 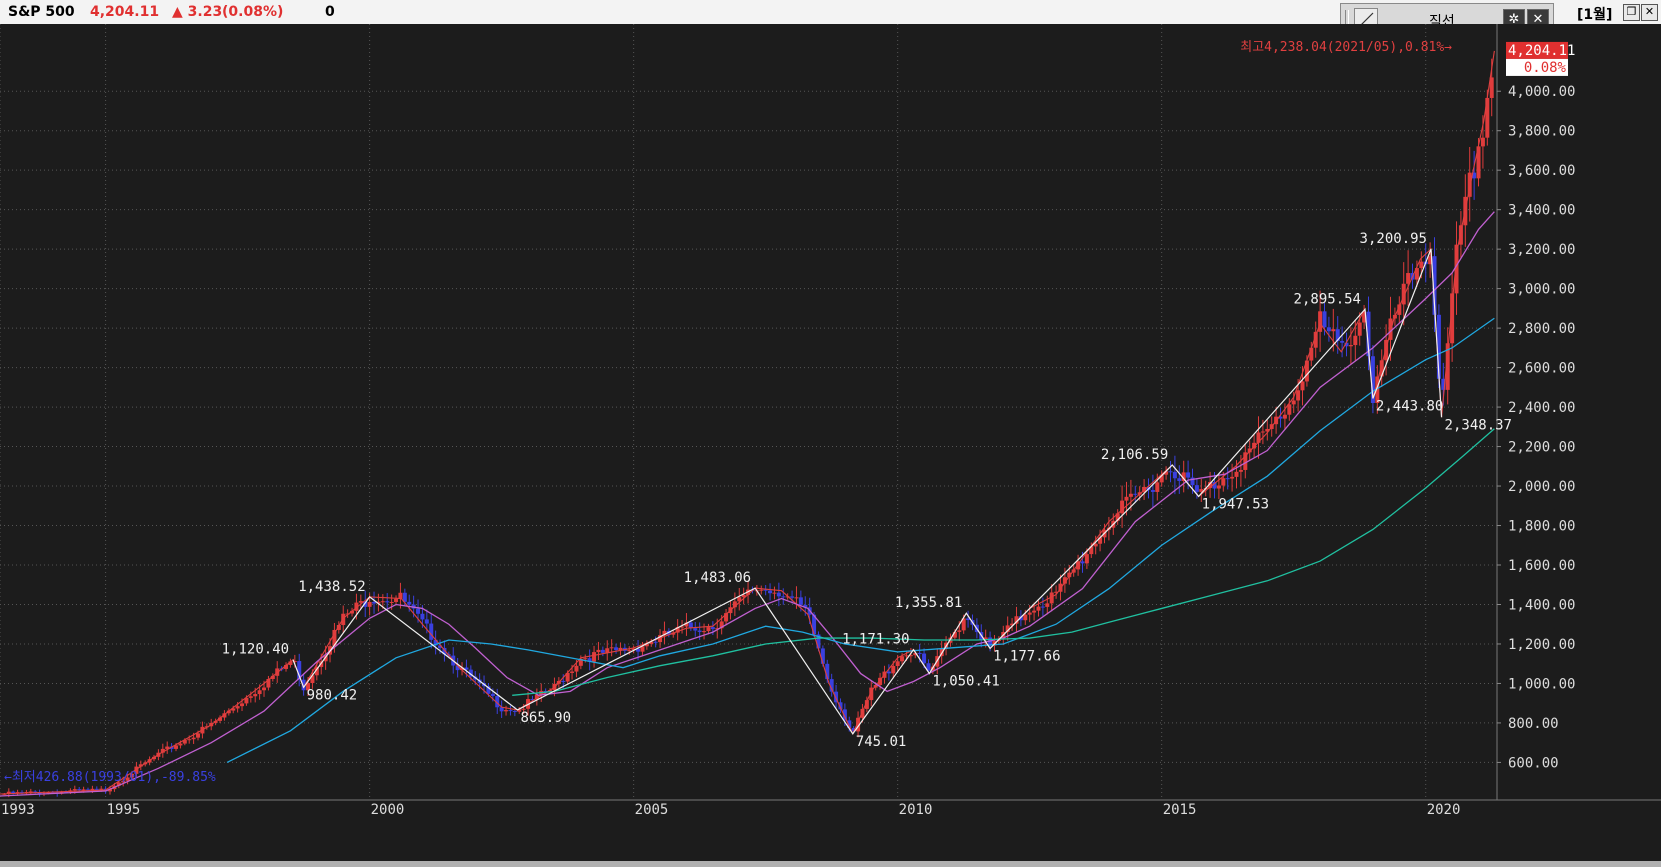 What do you see at coordinates (1026, 656) in the screenshot?
I see `swing-low-label: 1,177.66` at bounding box center [1026, 656].